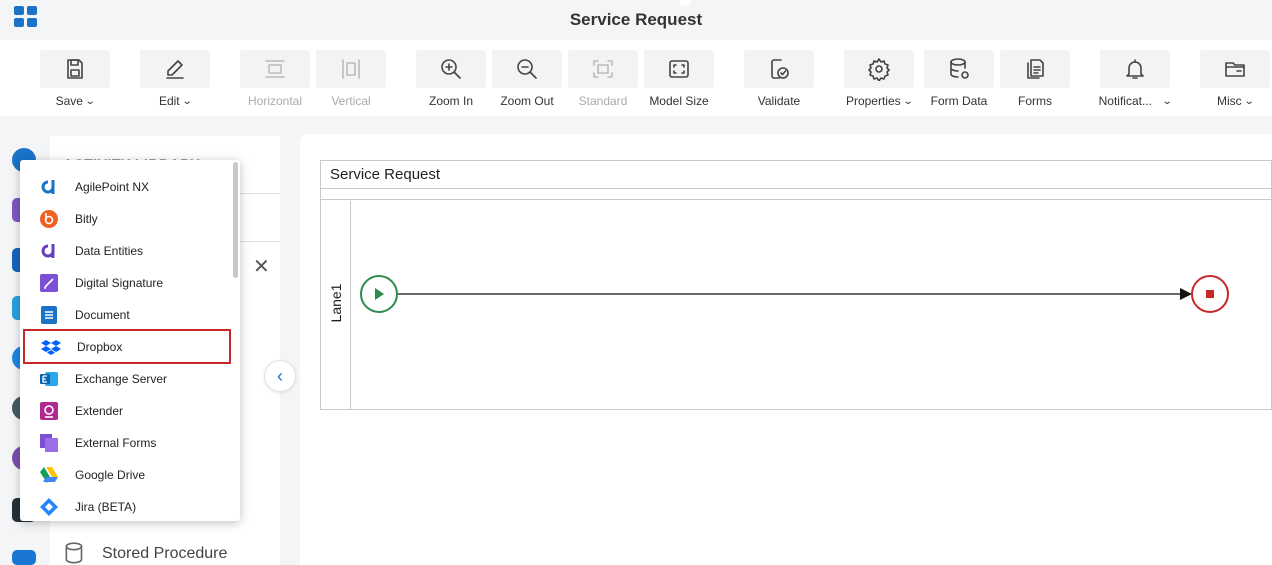  I want to click on dropdown-item-label: AgilePoint NX, so click(112, 187).